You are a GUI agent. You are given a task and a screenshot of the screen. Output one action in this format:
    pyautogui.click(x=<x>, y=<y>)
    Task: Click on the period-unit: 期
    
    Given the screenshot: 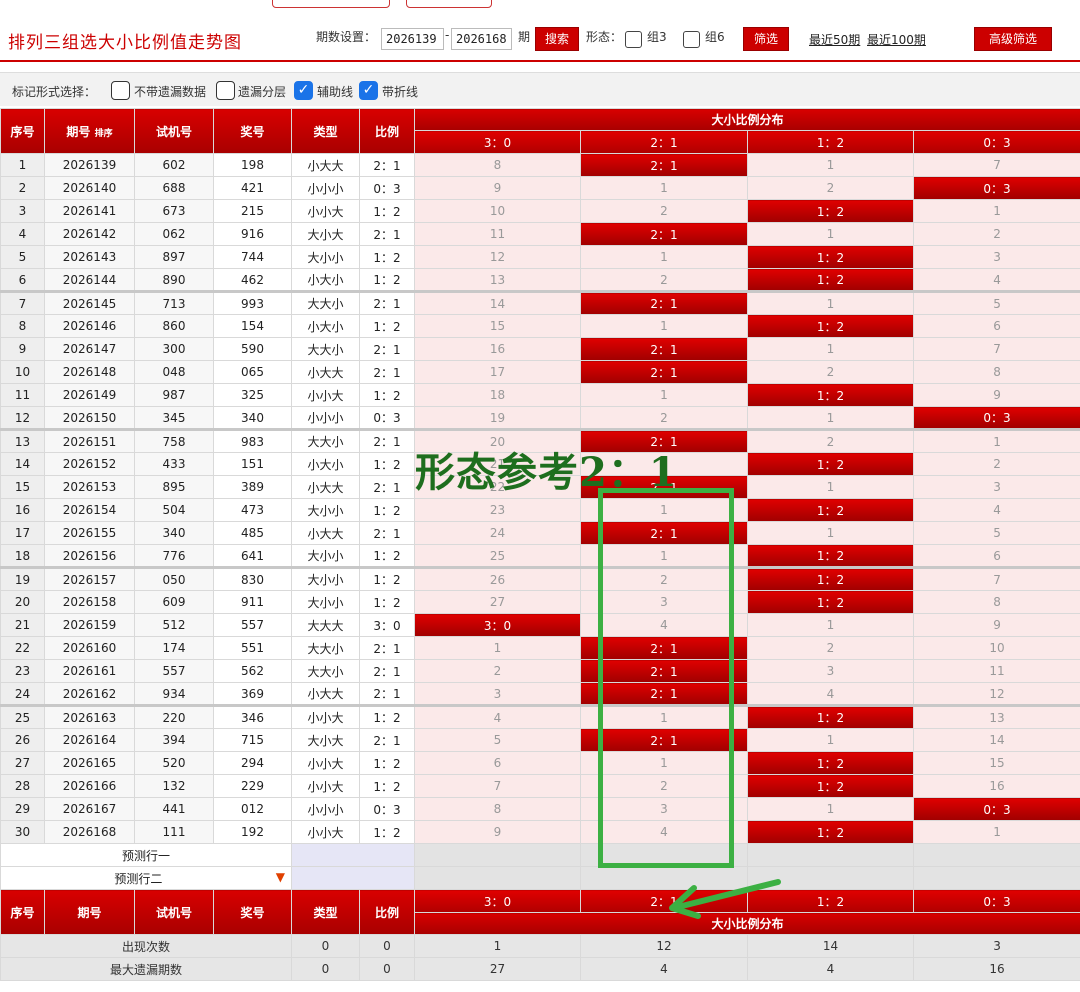 What is the action you would take?
    pyautogui.click(x=524, y=37)
    